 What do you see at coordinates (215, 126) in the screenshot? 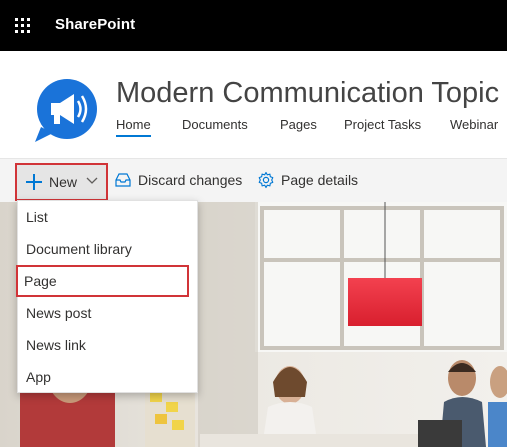
I see `nav-item-documents: Documents` at bounding box center [215, 126].